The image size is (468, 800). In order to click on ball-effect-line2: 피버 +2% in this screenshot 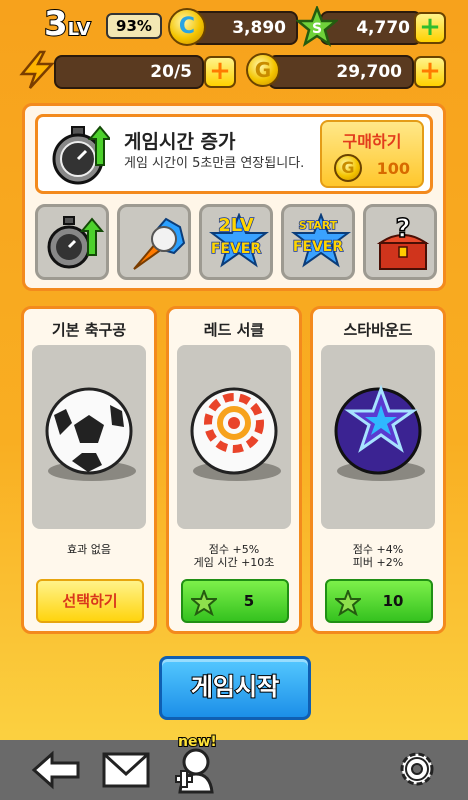, I will do `click(378, 562)`.